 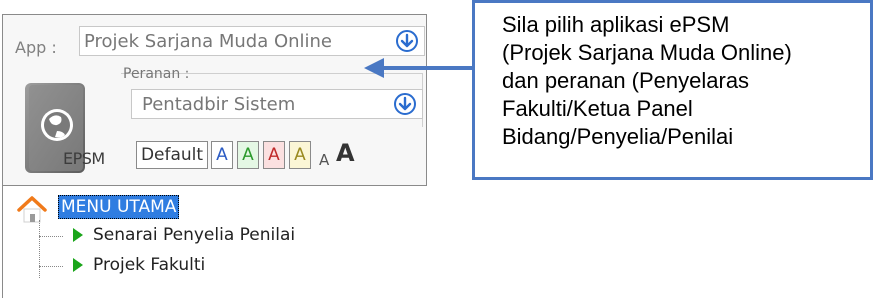 I want to click on role-select: Pentadbir Sistem, so click(x=277, y=104).